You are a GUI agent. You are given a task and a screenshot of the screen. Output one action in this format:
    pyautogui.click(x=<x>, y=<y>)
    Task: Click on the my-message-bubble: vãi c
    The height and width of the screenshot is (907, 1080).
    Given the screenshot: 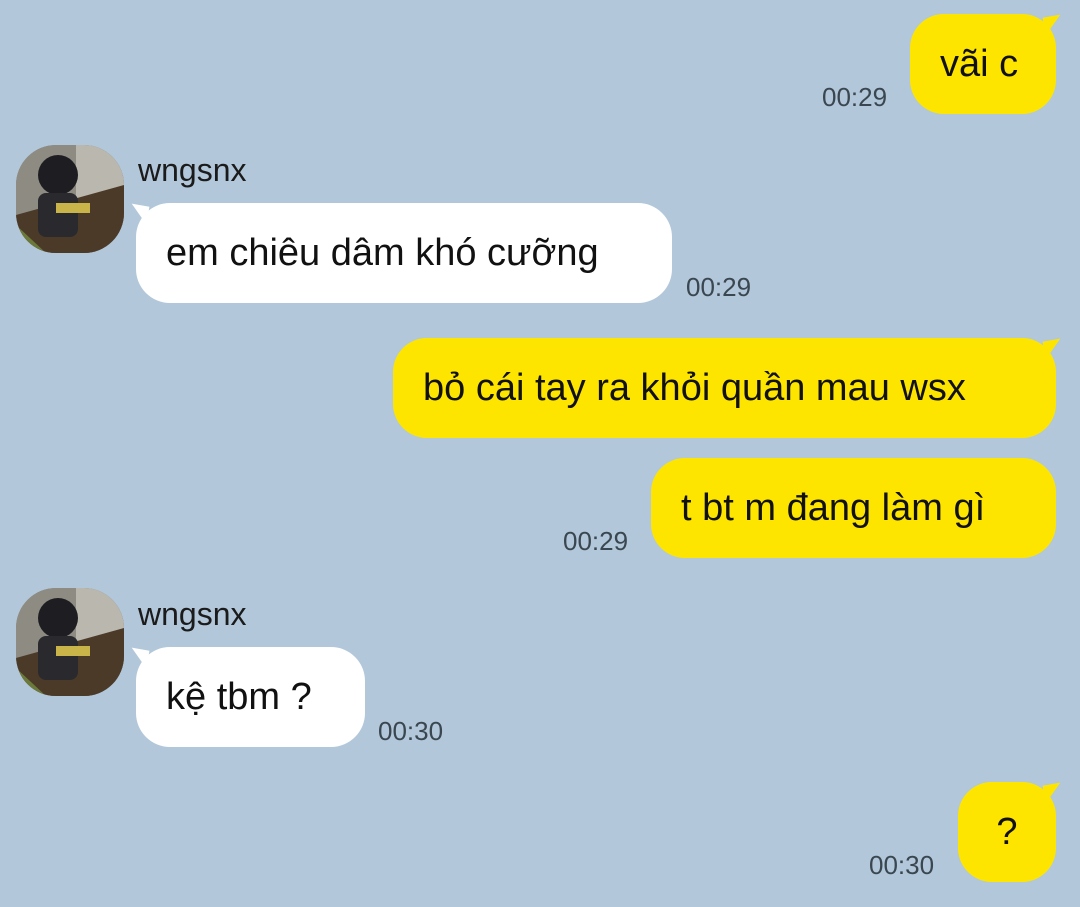 What is the action you would take?
    pyautogui.click(x=983, y=64)
    